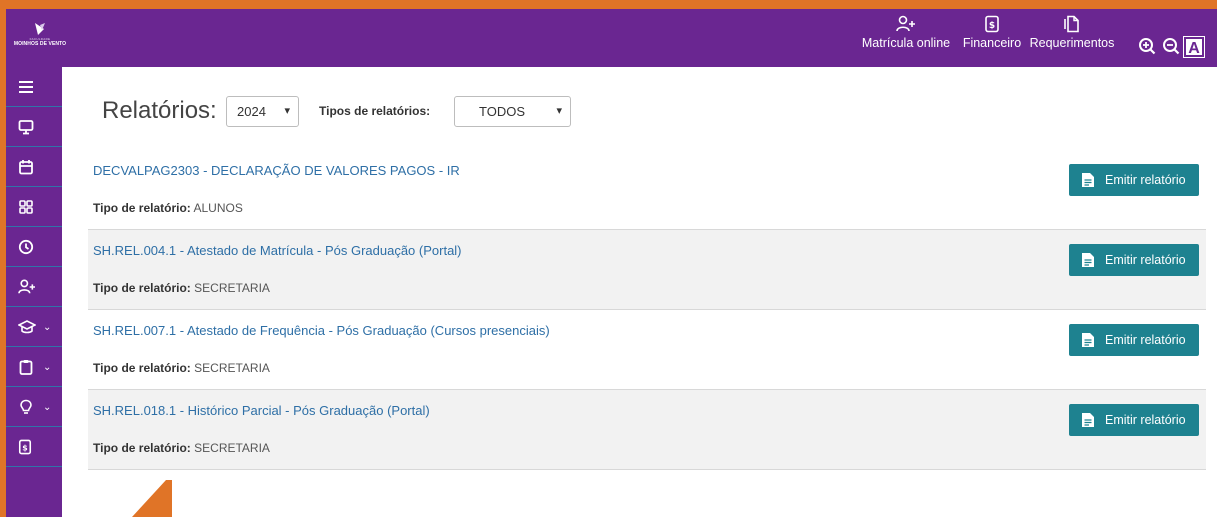  What do you see at coordinates (34, 207) in the screenshot?
I see `sidebar-item-grid` at bounding box center [34, 207].